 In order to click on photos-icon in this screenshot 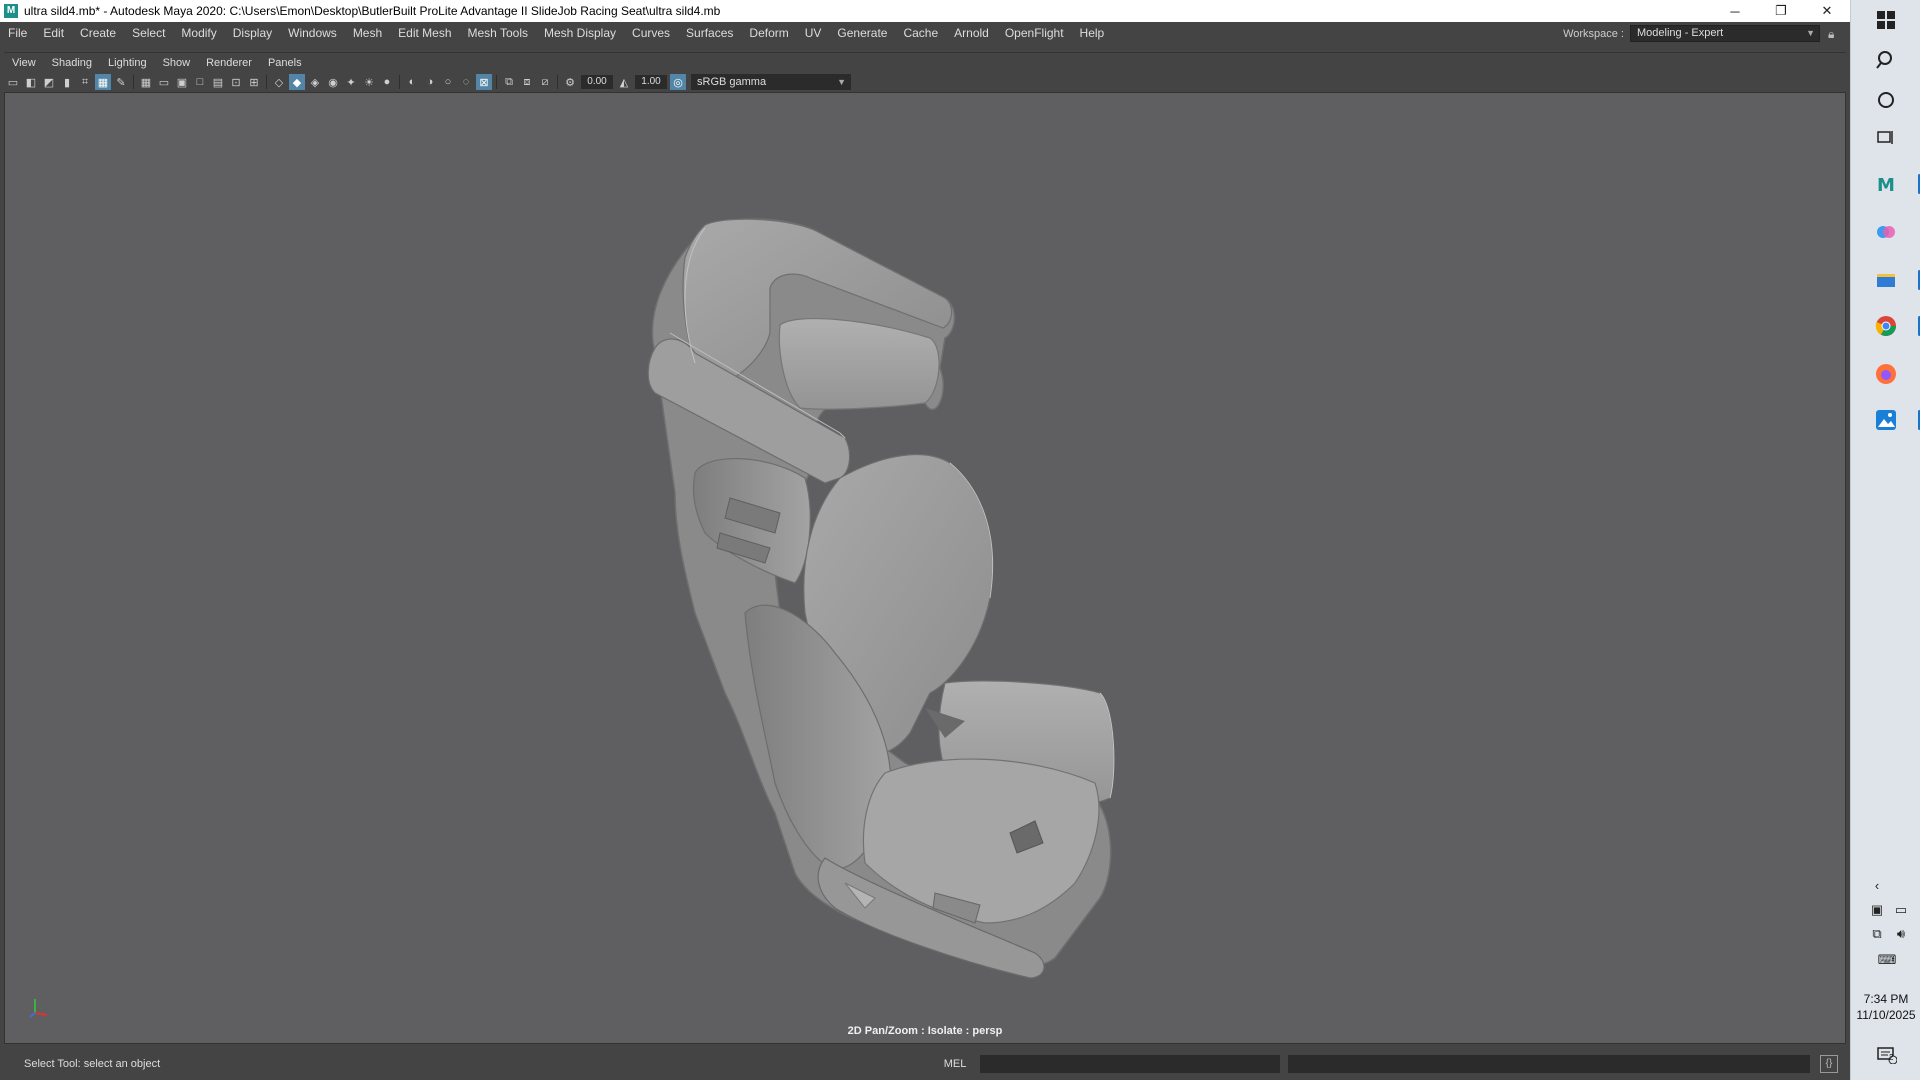, I will do `click(1894, 420)`.